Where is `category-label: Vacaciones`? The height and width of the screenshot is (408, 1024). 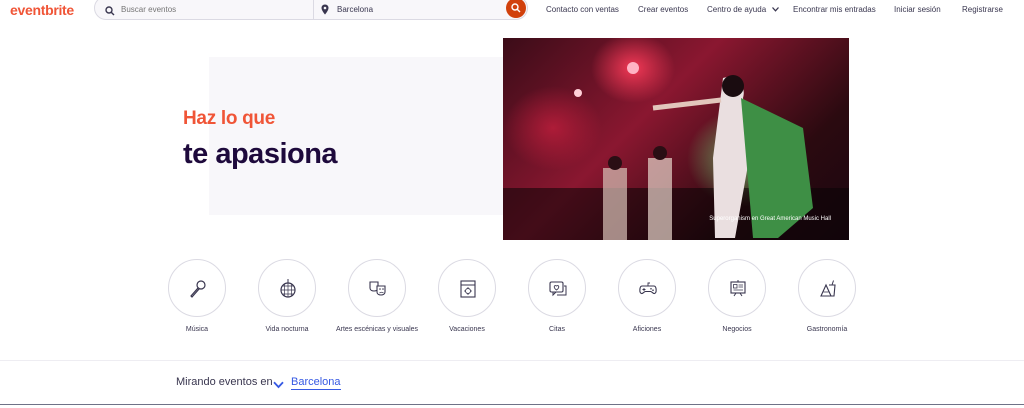
category-label: Vacaciones is located at coordinates (467, 329).